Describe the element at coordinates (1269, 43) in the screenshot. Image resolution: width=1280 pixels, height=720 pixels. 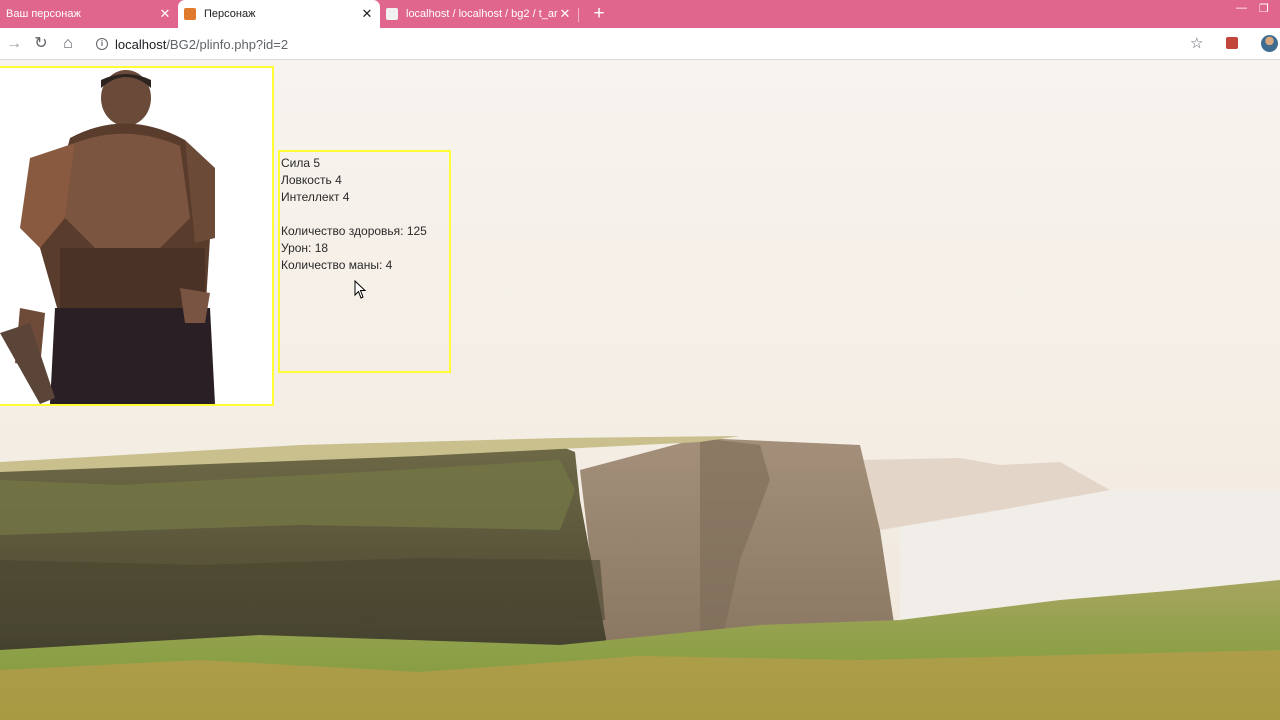
I see `avatar` at that location.